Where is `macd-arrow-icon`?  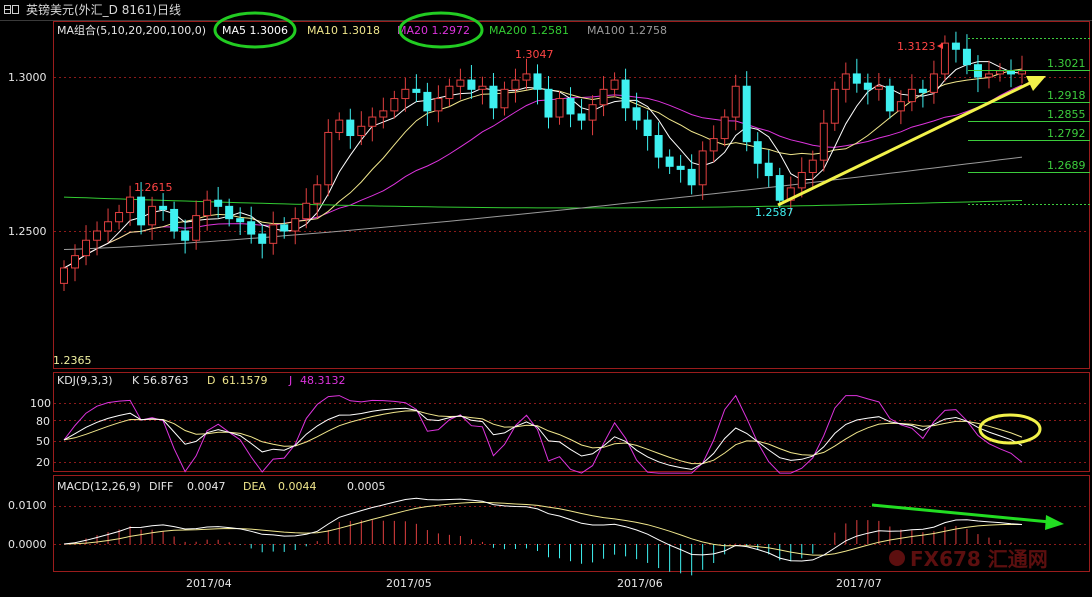
macd-arrow-icon is located at coordinates (967, 516).